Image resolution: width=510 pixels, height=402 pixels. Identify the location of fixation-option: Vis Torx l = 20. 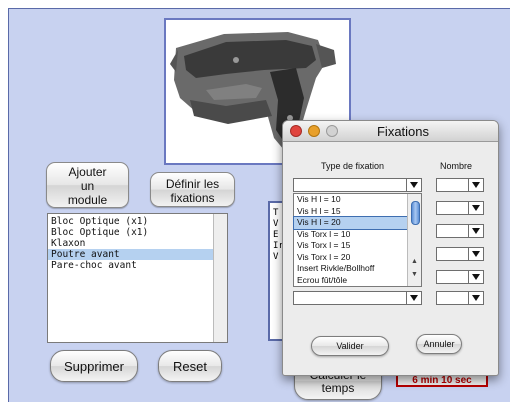
(350, 258).